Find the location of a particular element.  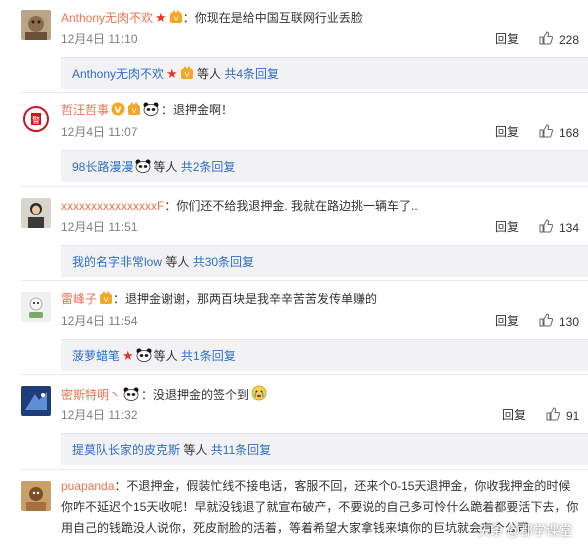

sub-reply-count: 共4条回复 is located at coordinates (251, 74).